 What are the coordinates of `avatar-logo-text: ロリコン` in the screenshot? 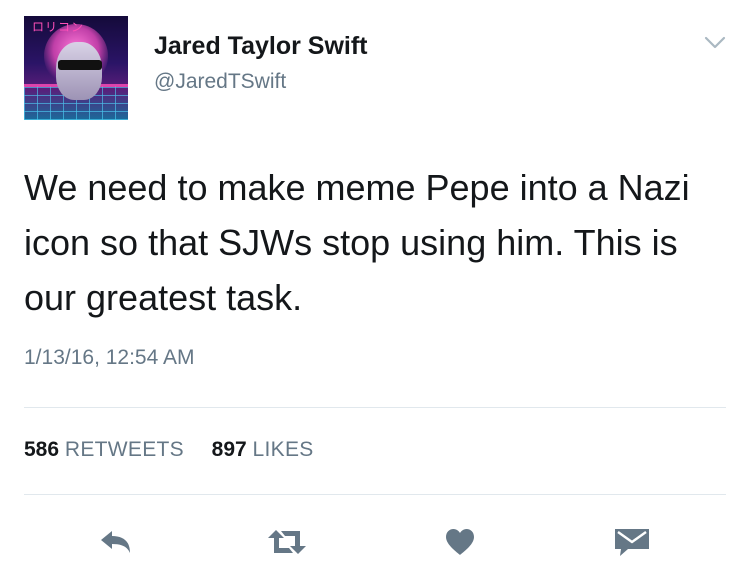 It's located at (58, 27).